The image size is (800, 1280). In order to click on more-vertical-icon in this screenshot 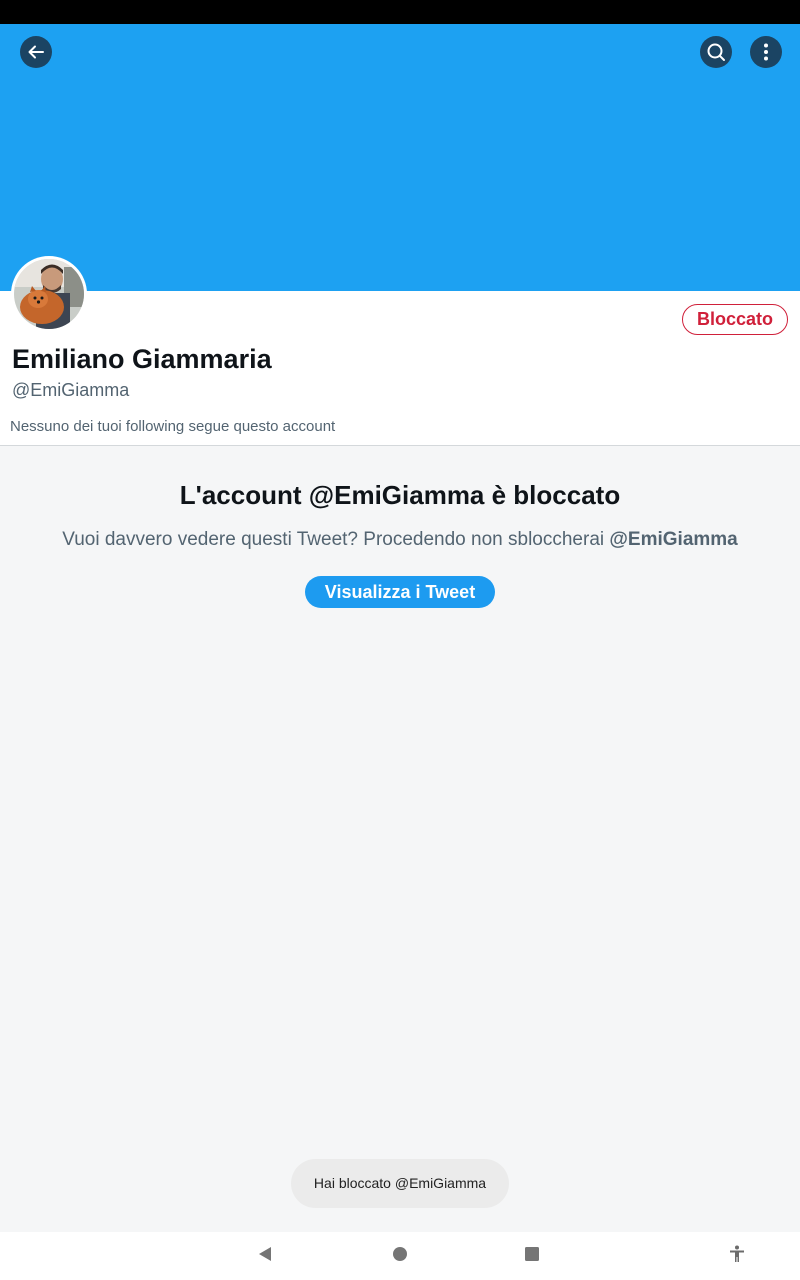, I will do `click(766, 52)`.